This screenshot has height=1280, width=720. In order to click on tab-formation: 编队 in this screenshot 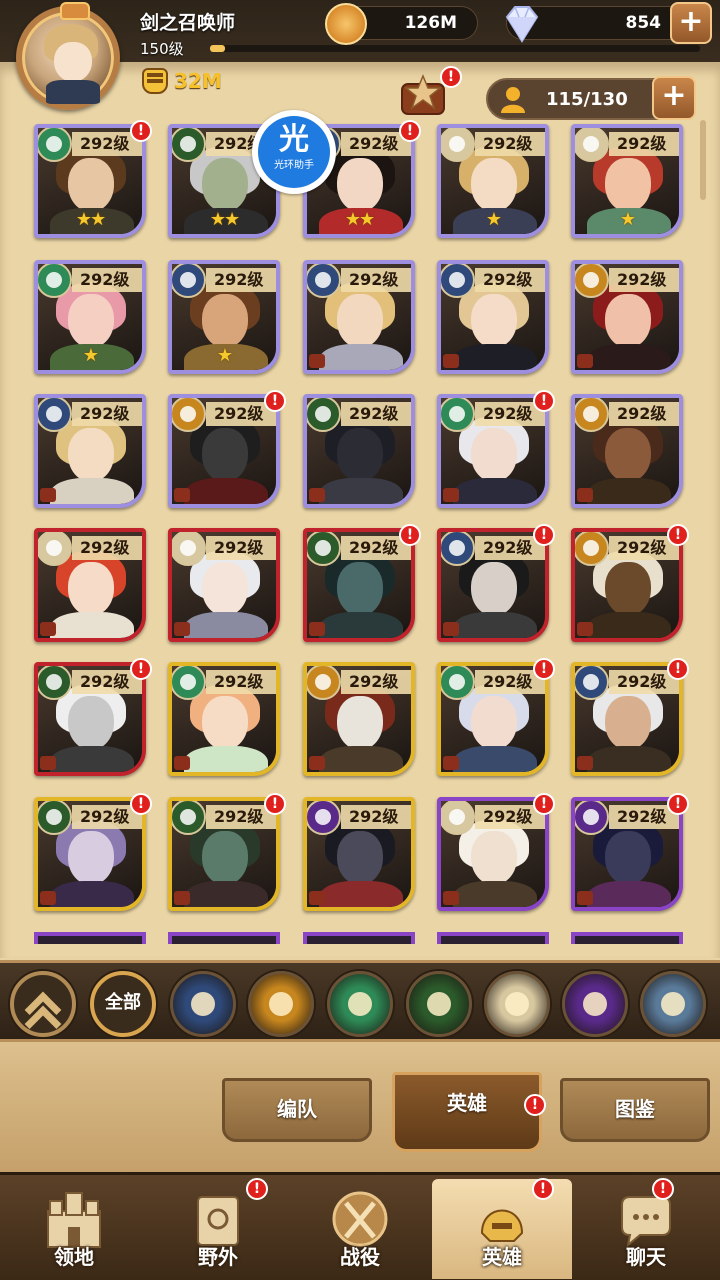, I will do `click(297, 1110)`.